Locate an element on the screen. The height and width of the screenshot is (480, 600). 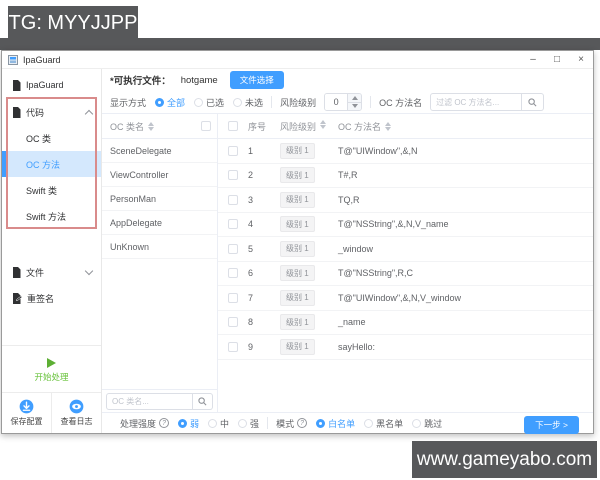
class-name: AppDelegate is located at coordinates (136, 222).